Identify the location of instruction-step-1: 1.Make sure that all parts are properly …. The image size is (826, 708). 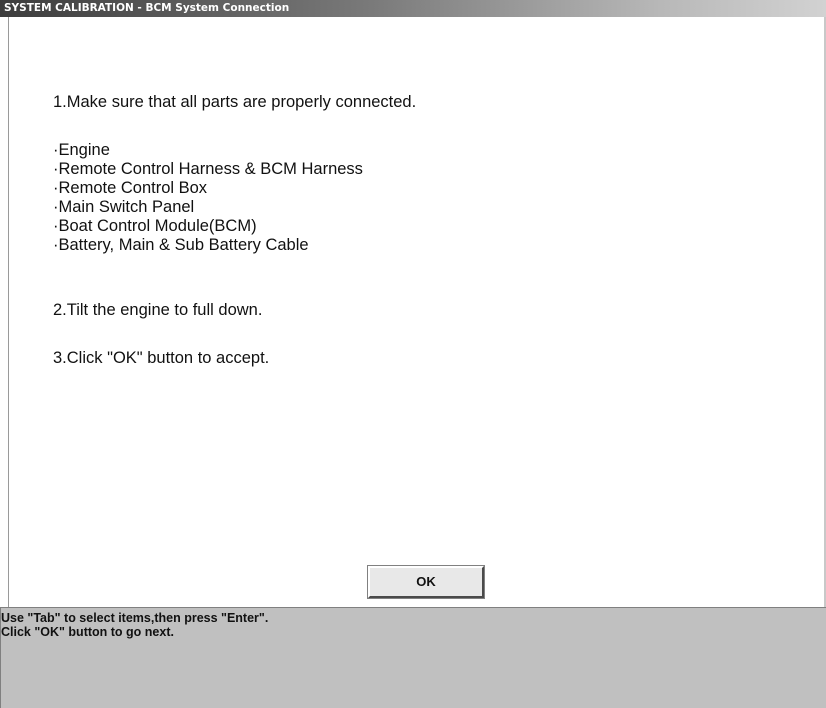
(235, 102).